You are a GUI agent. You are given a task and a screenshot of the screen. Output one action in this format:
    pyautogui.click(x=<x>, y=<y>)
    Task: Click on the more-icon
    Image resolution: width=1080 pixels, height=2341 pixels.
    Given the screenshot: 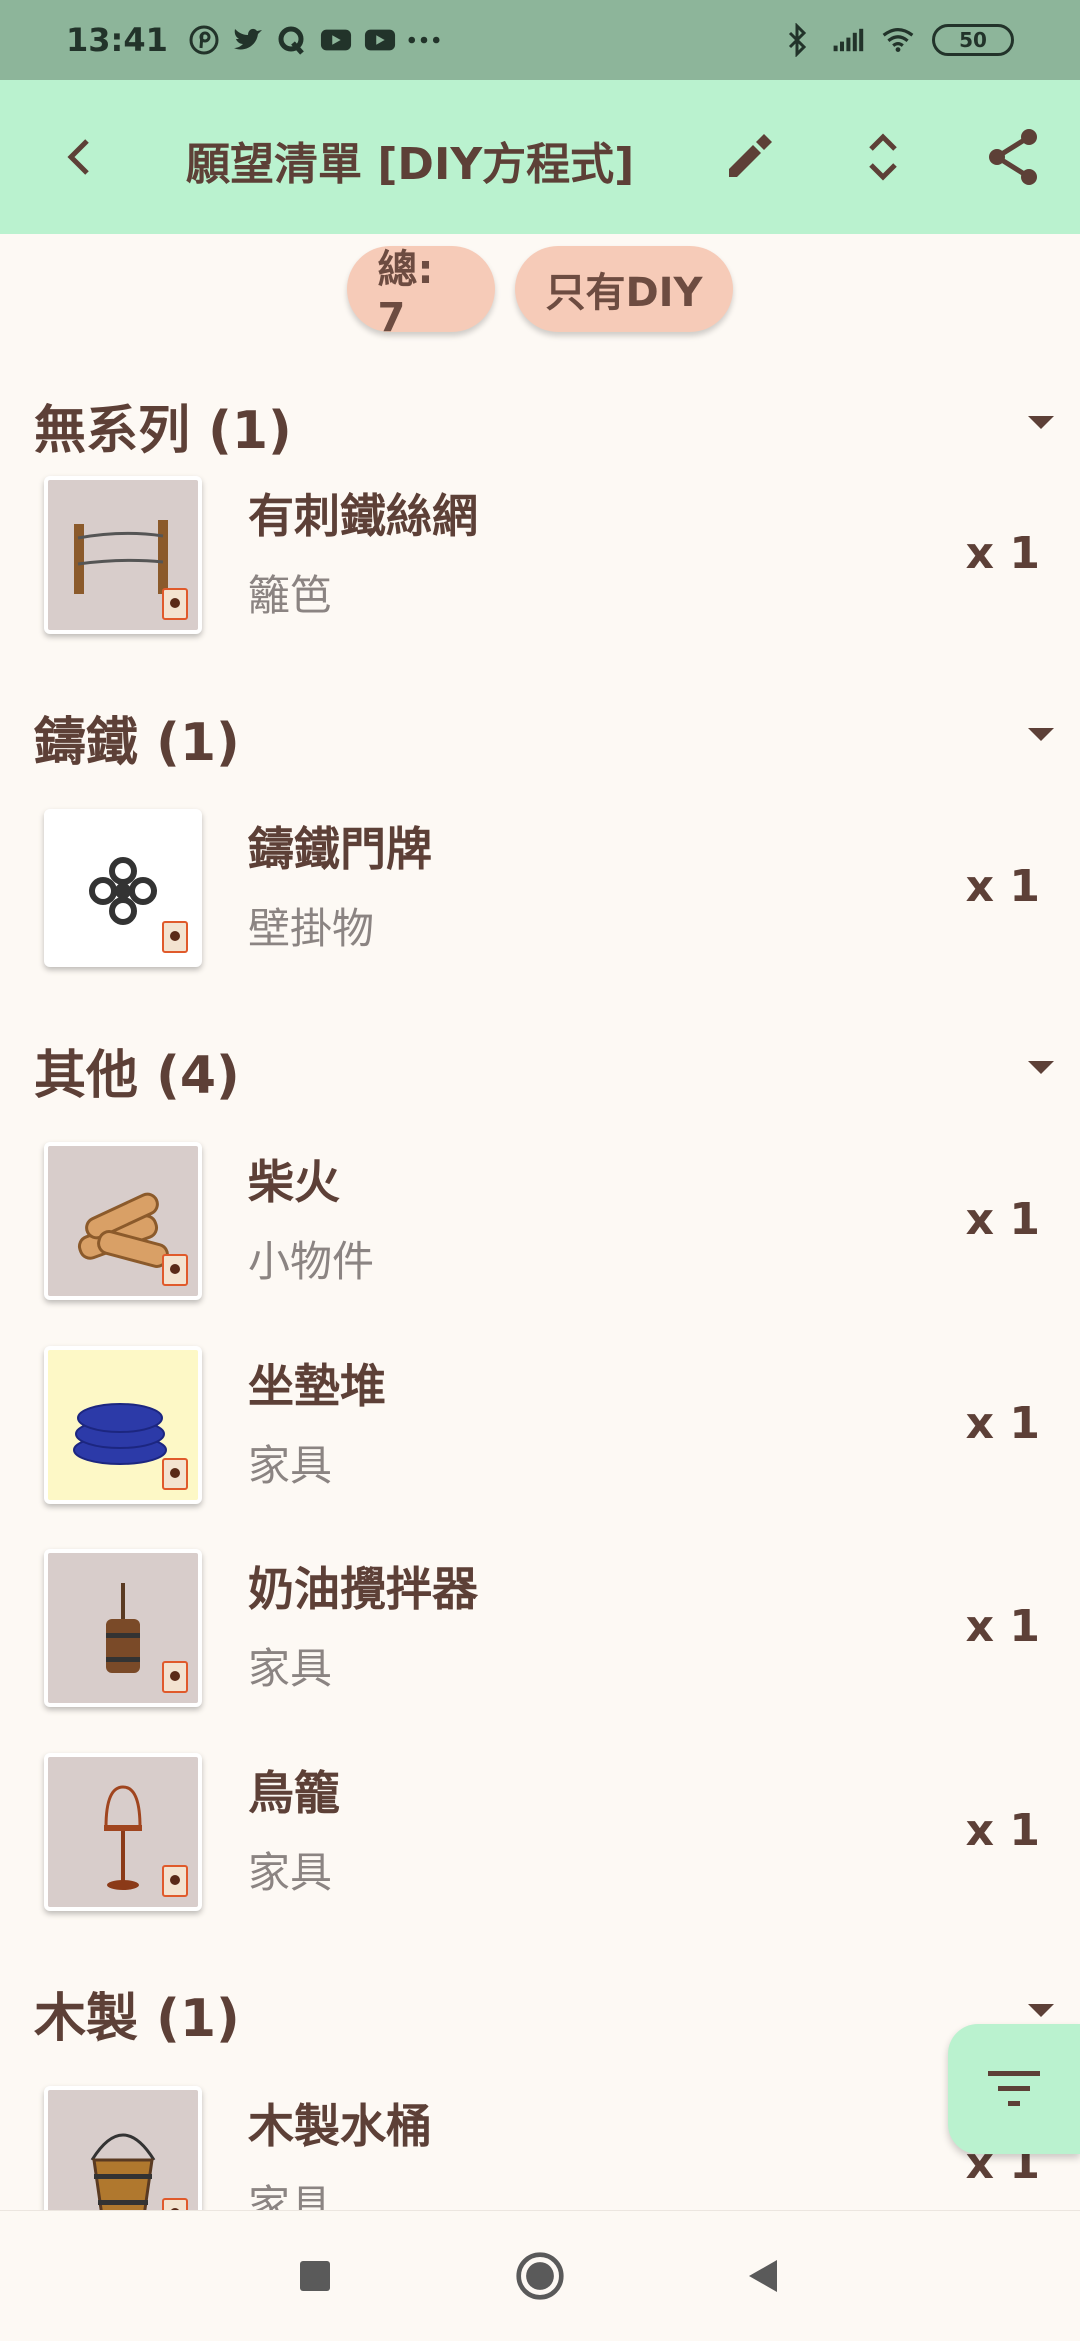 What is the action you would take?
    pyautogui.click(x=424, y=40)
    